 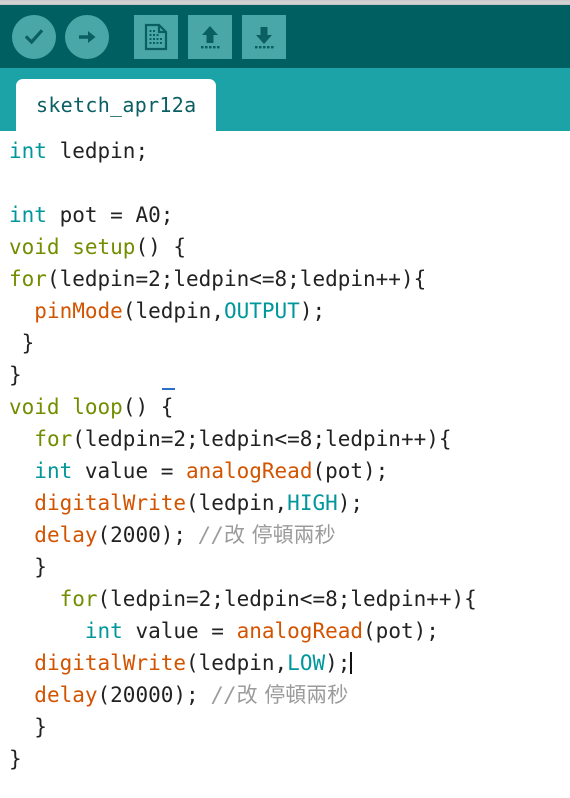 What do you see at coordinates (306, 663) in the screenshot?
I see `code-token: LOW` at bounding box center [306, 663].